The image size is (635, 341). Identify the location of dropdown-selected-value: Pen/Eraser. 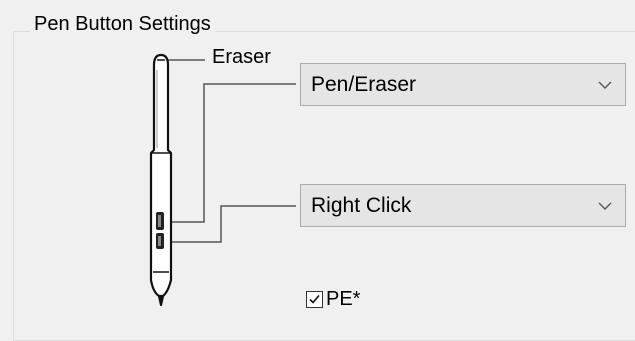
(364, 84).